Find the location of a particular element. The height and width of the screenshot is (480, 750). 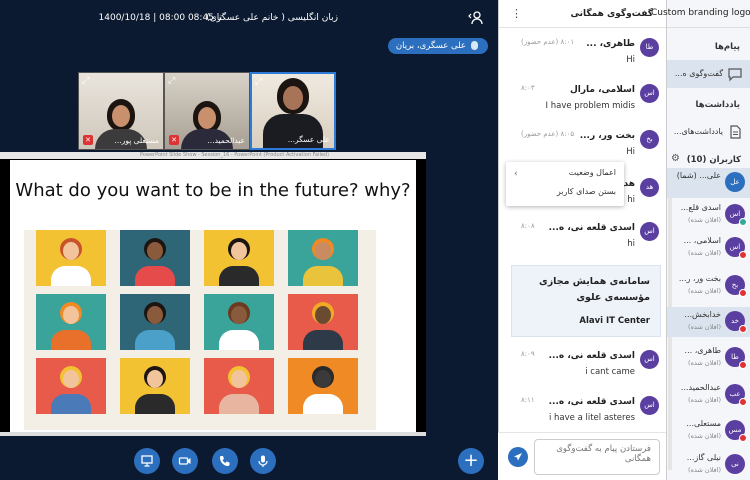

user-list-item: مس مستعلی... (افلان شده) is located at coordinates (708, 431).